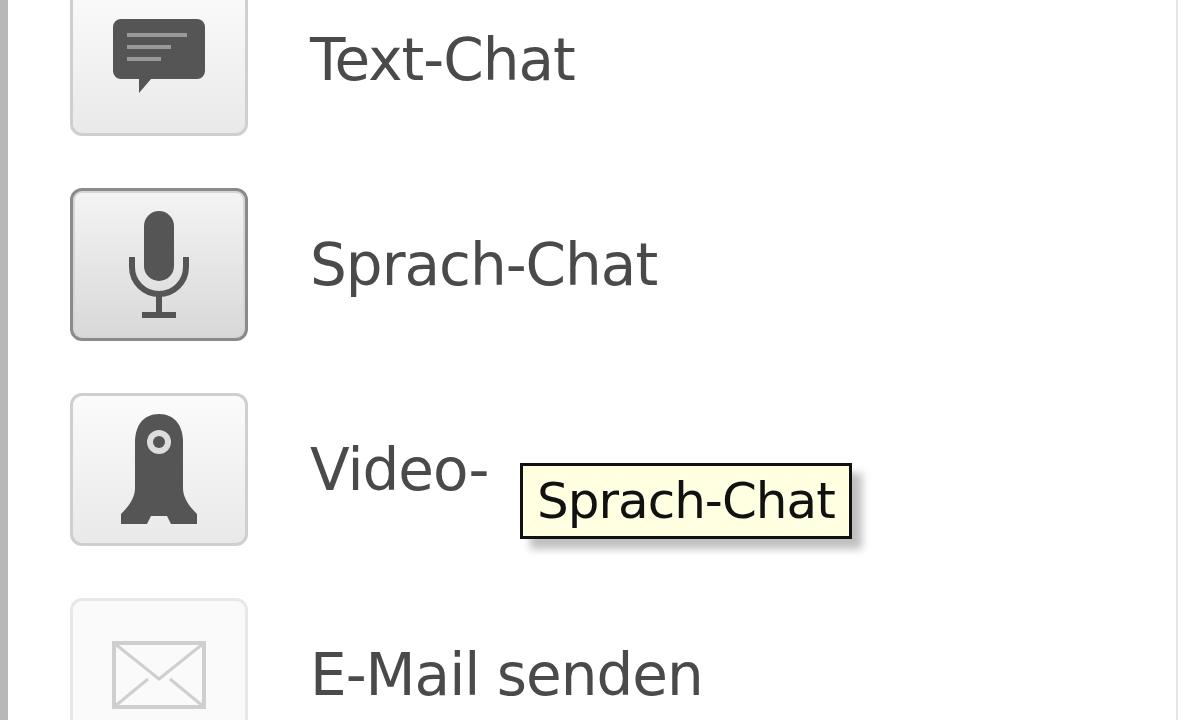  Describe the element at coordinates (159, 674) in the screenshot. I see `envelope-icon` at that location.